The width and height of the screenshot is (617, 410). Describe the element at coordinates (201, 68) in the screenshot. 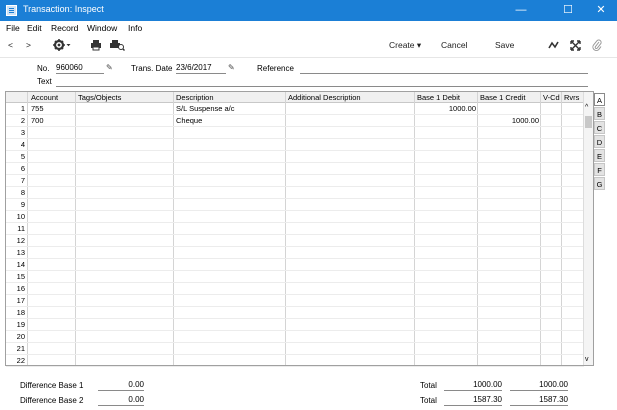

I see `trans-date-field: 23/6/2017` at that location.